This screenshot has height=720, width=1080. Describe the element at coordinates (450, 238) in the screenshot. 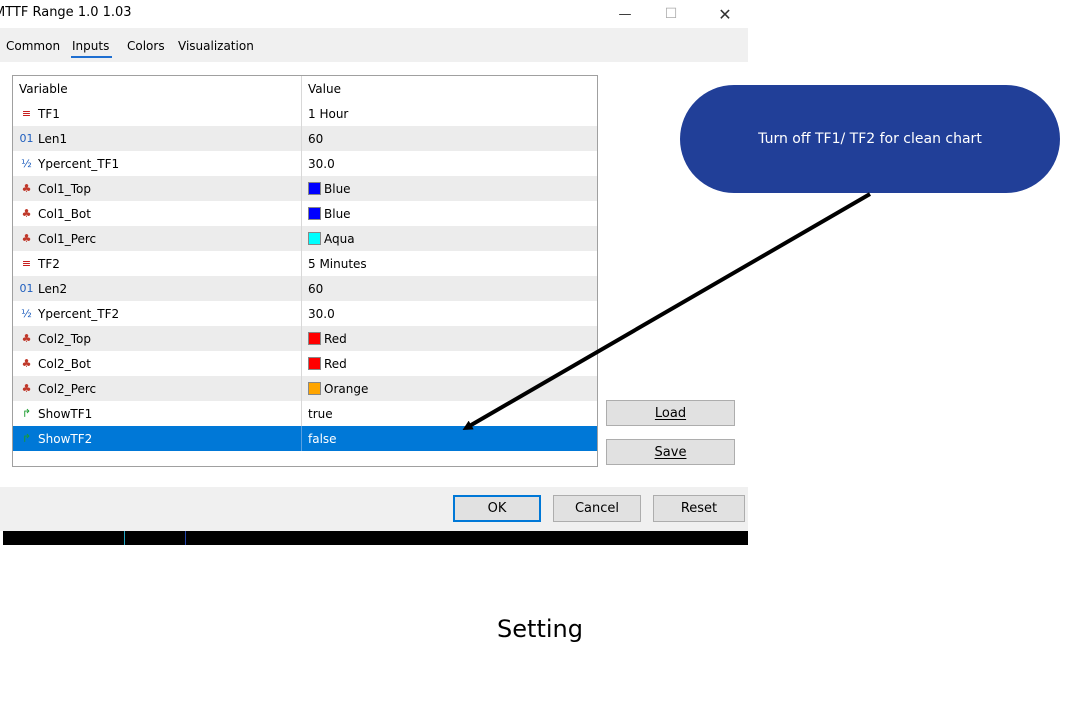

I see `value-cell: Aqua` at that location.